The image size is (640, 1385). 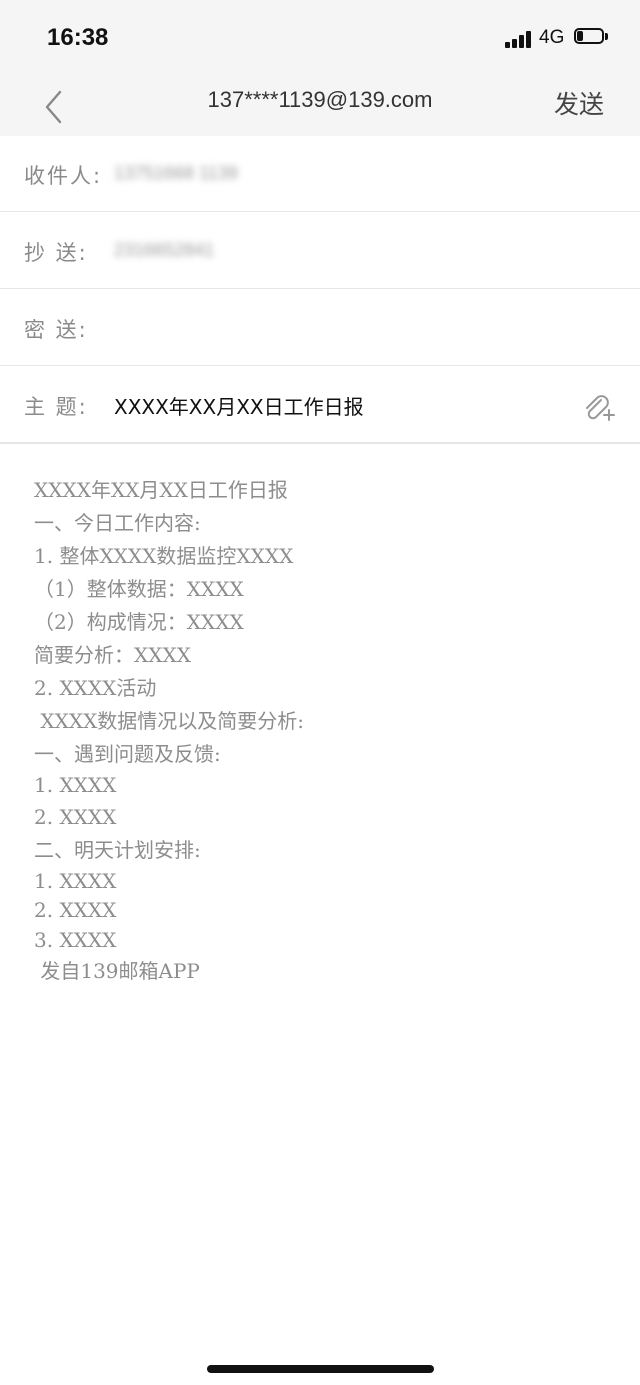 I want to click on to-field-row: 收件人: 13751668 1139, so click(x=320, y=174).